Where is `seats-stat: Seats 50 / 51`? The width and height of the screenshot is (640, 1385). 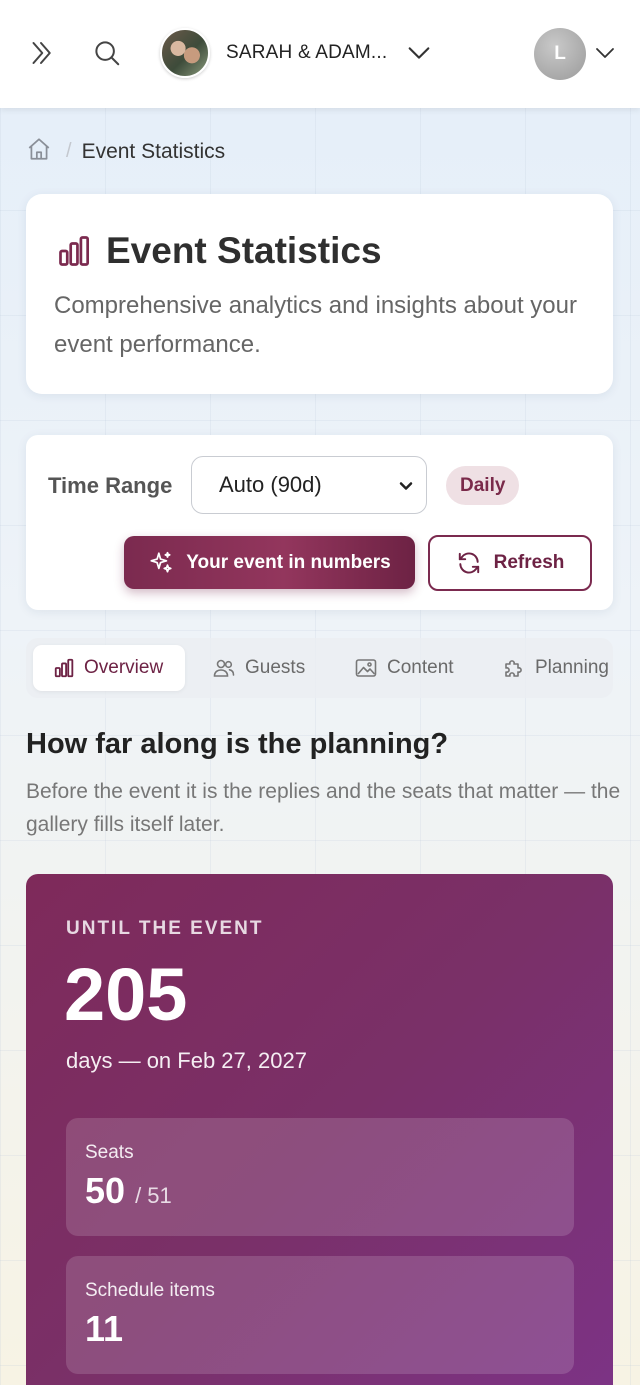 seats-stat: Seats 50 / 51 is located at coordinates (320, 1177).